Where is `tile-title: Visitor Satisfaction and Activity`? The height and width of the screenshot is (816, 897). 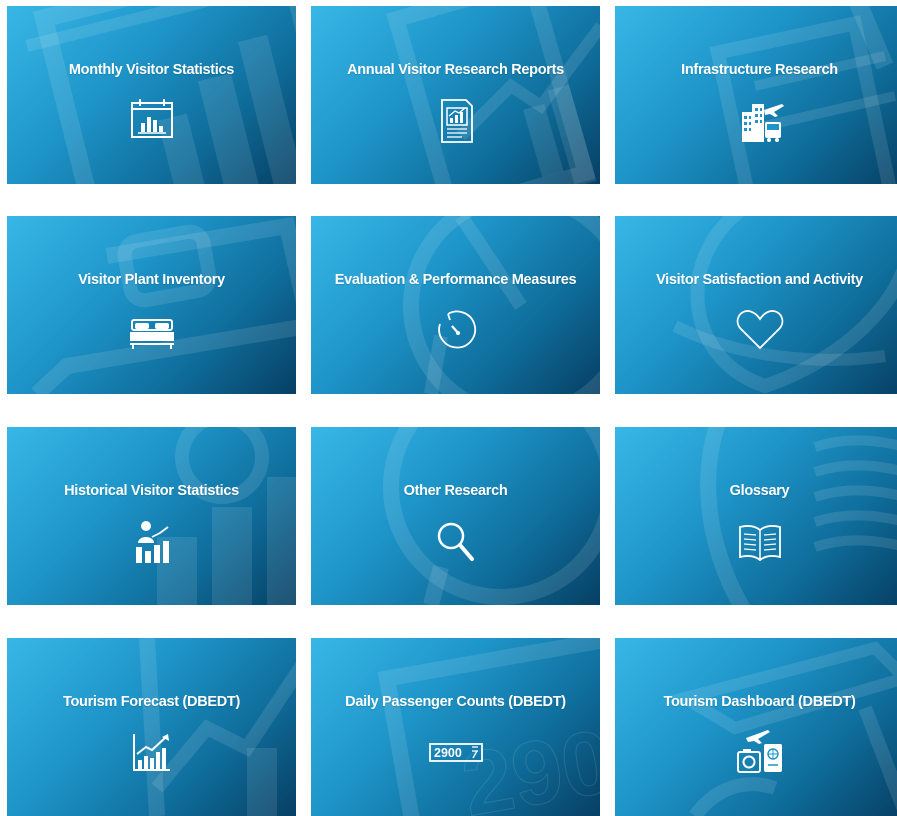 tile-title: Visitor Satisfaction and Activity is located at coordinates (759, 280).